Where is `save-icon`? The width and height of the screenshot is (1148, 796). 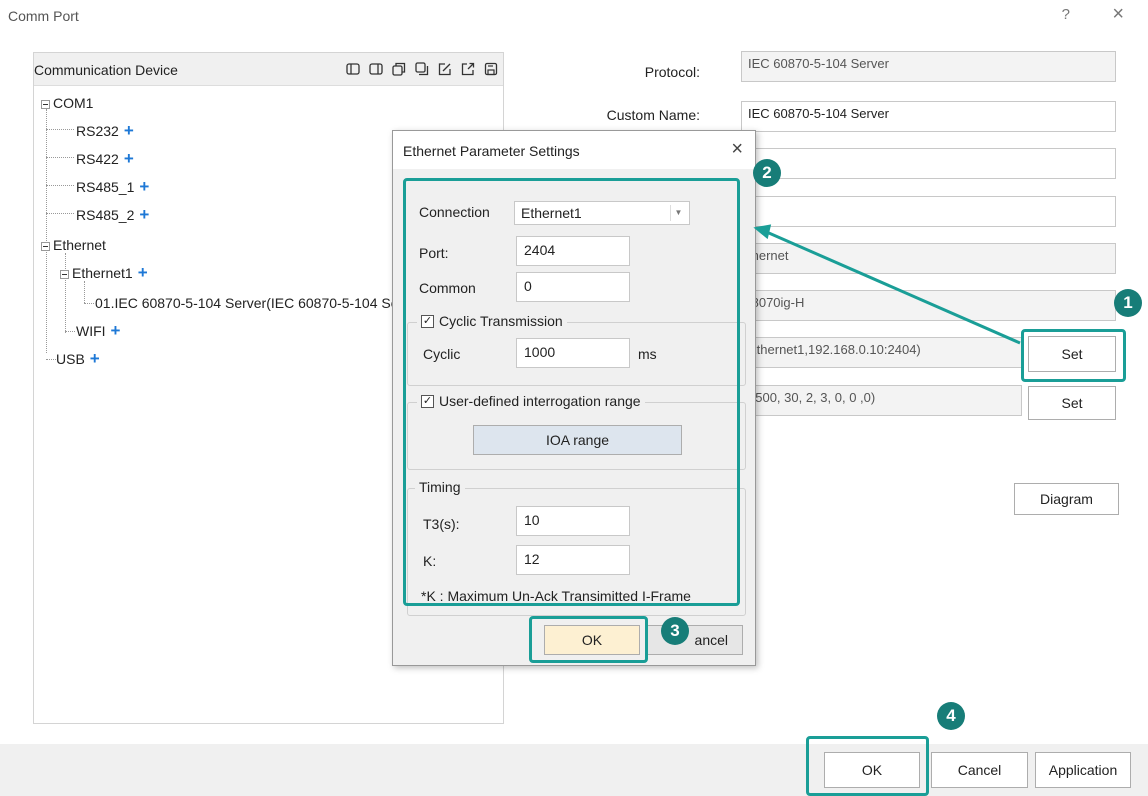 save-icon is located at coordinates (491, 69).